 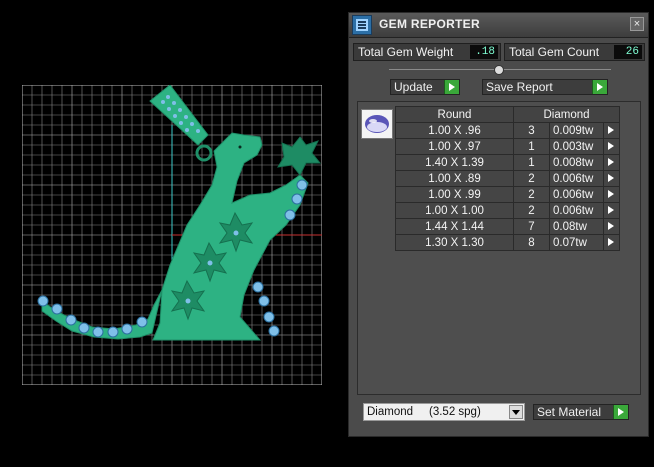 What do you see at coordinates (576, 162) in the screenshot?
I see `gem-weight: 0.008tw` at bounding box center [576, 162].